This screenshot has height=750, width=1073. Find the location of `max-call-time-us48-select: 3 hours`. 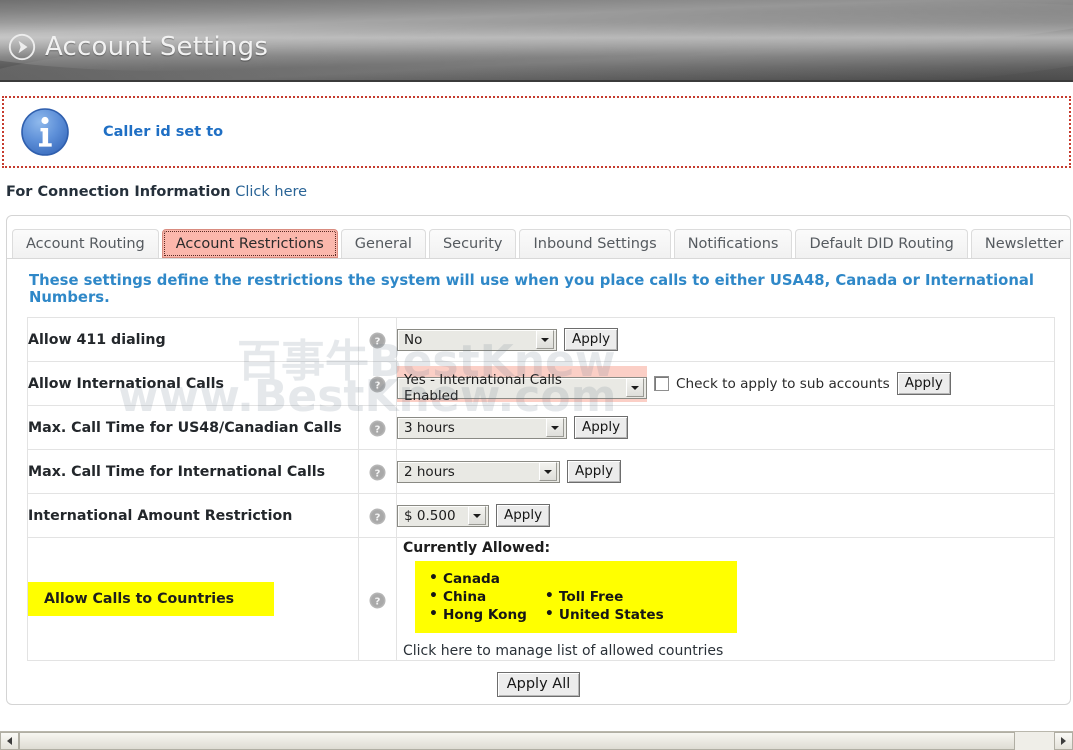

max-call-time-us48-select: 3 hours is located at coordinates (482, 427).